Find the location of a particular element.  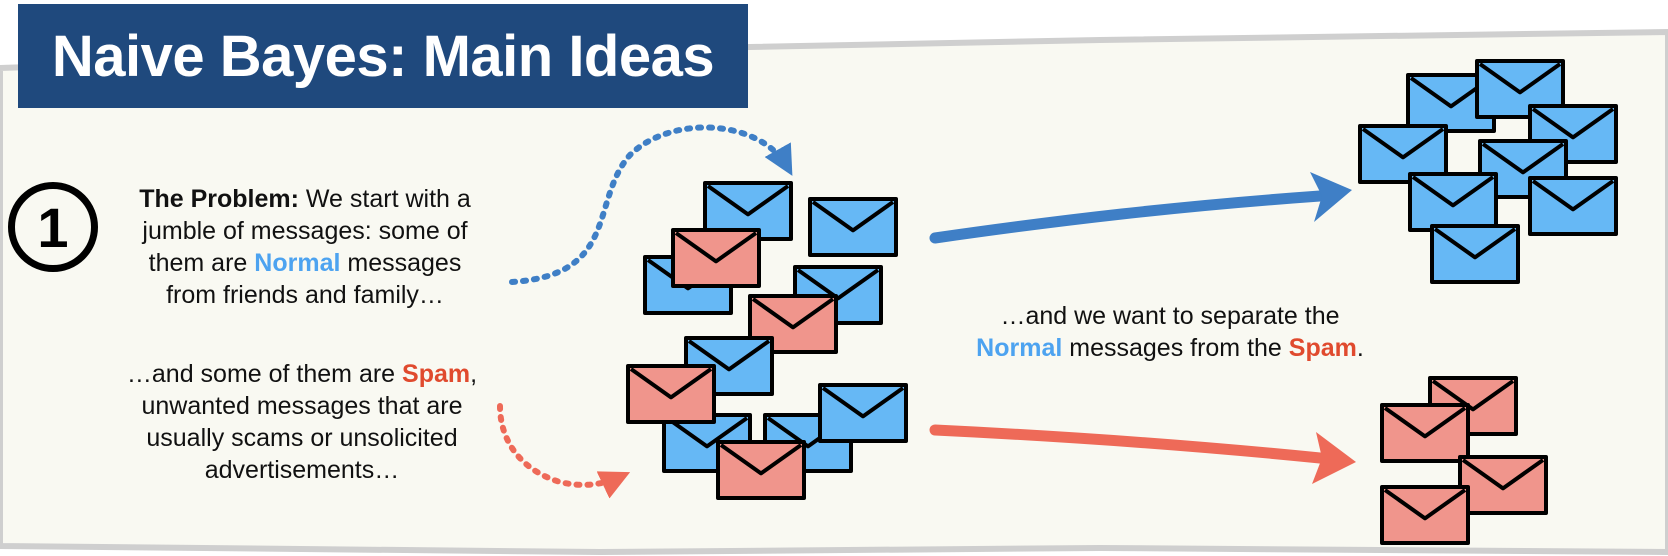

blue-arrow-to-normal is located at coordinates (1127, 217).